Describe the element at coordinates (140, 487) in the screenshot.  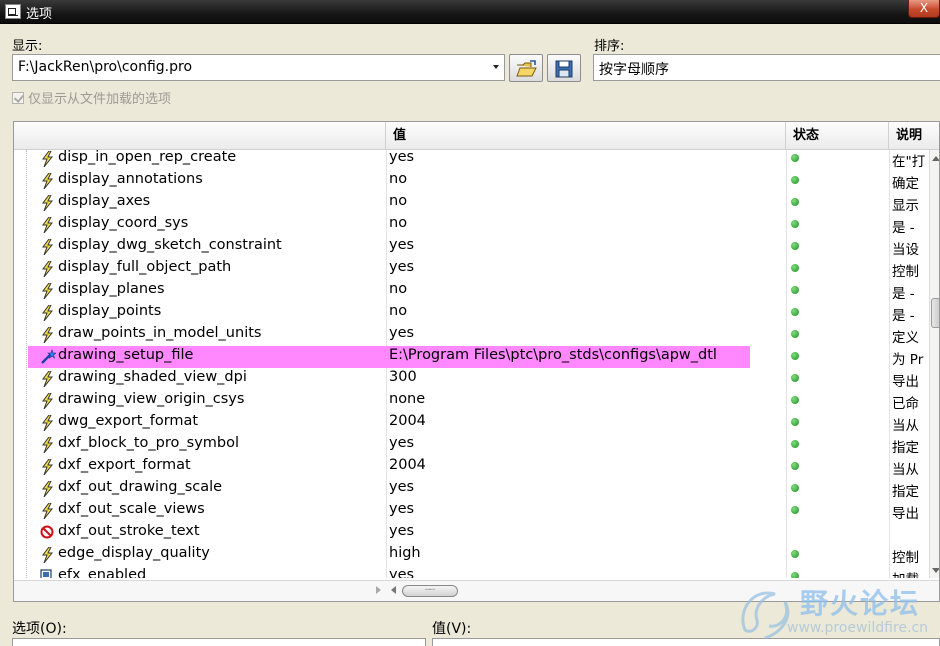
I see `option-name: dxf_out_drawing_scale` at that location.